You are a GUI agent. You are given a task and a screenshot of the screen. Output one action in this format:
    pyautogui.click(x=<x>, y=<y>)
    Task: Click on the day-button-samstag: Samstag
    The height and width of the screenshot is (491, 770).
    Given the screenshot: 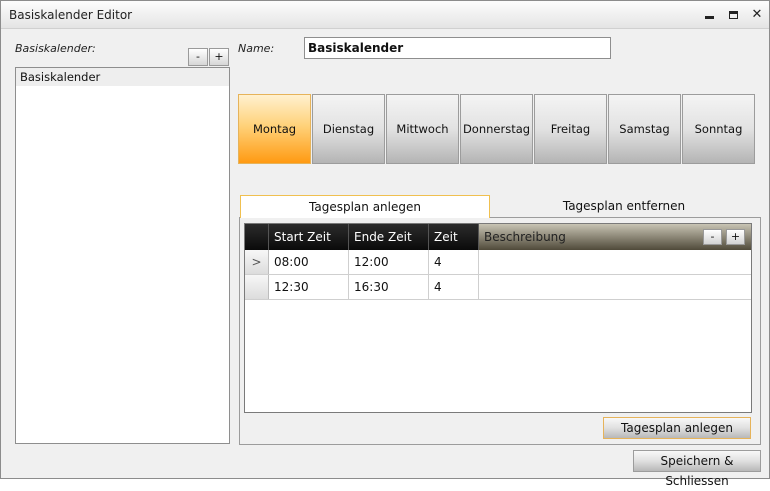 What is the action you would take?
    pyautogui.click(x=644, y=129)
    